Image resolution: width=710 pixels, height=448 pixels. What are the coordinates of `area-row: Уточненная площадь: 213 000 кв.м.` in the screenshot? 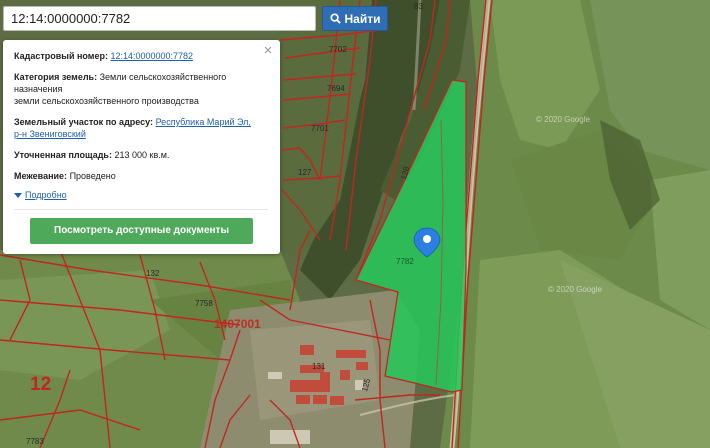 It's located at (141, 155).